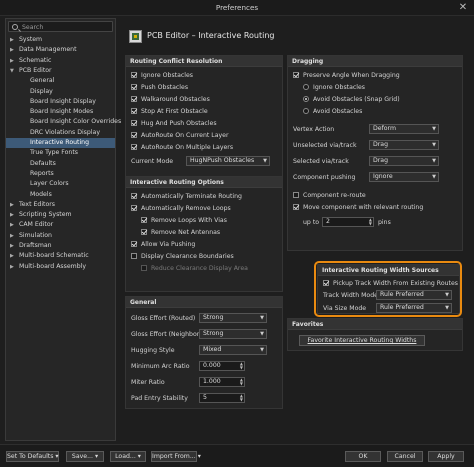  Describe the element at coordinates (233, 350) in the screenshot. I see `hugging-style-dropdown: Mixed ▼` at that location.